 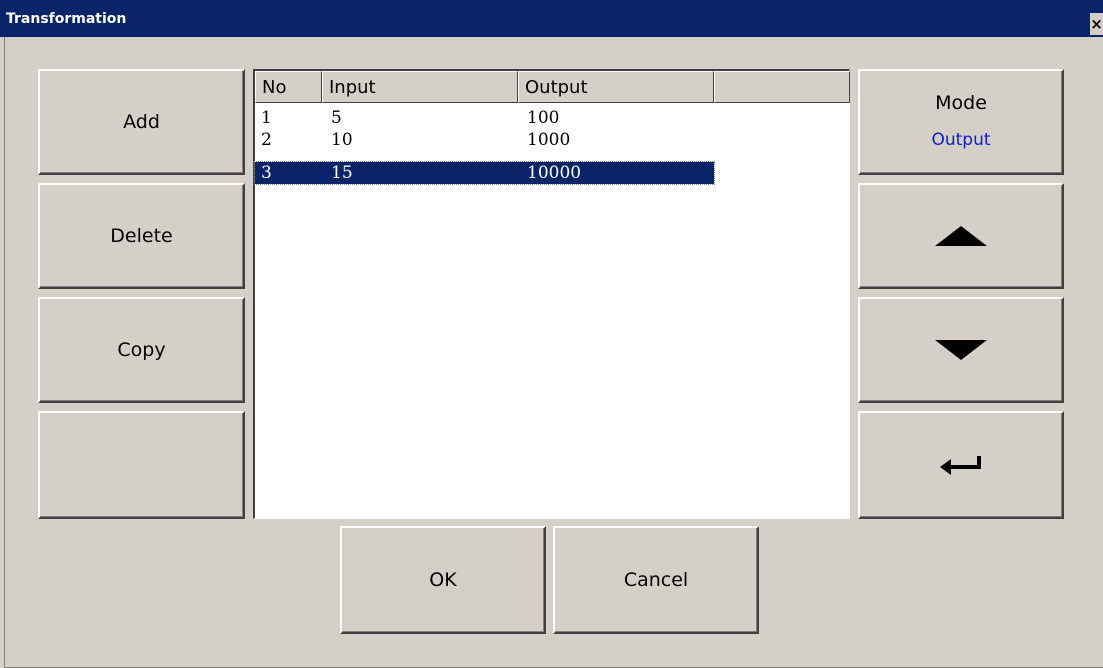 What do you see at coordinates (342, 140) in the screenshot?
I see `cell-input: 10` at bounding box center [342, 140].